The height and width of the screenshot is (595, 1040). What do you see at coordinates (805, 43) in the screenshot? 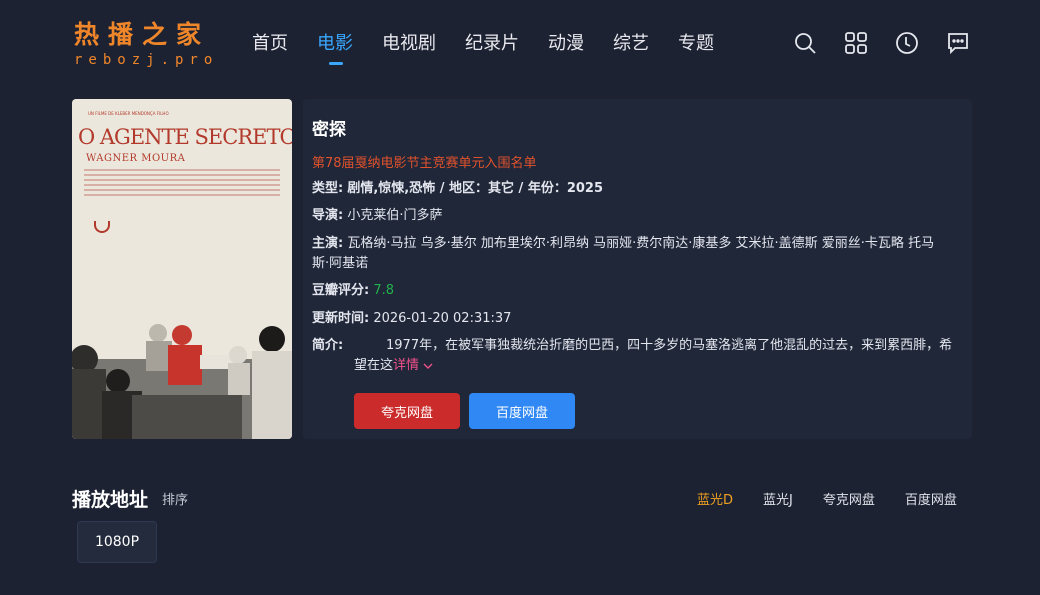
I see `search-icon` at bounding box center [805, 43].